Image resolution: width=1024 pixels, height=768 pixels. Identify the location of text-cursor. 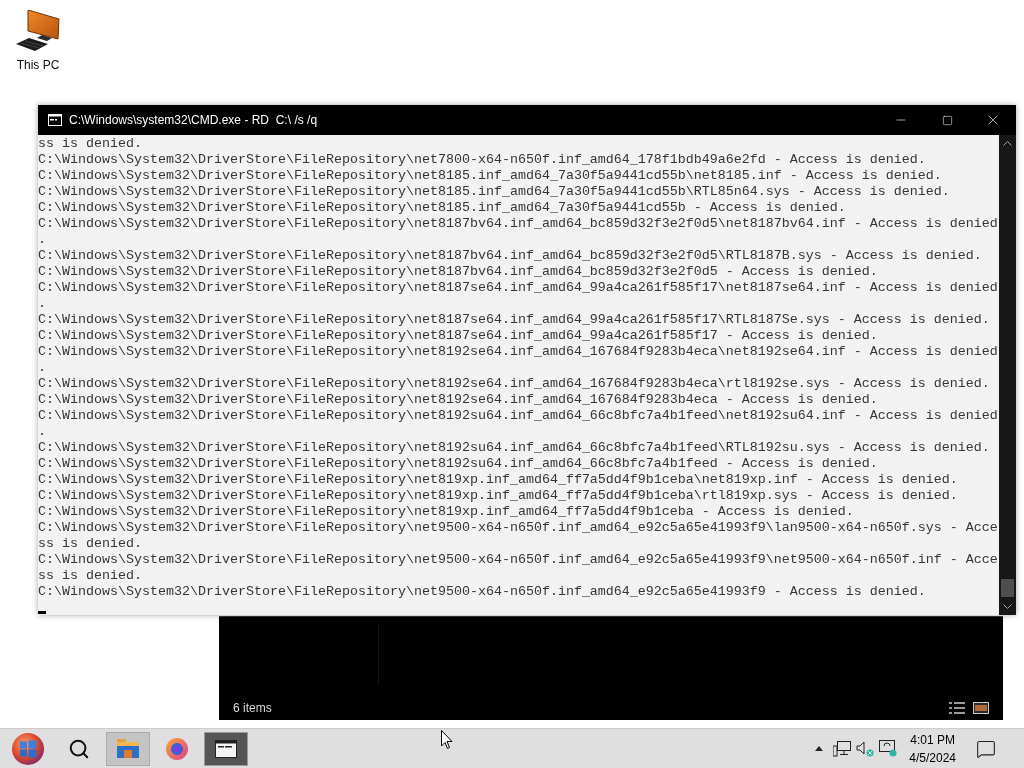
(42, 612).